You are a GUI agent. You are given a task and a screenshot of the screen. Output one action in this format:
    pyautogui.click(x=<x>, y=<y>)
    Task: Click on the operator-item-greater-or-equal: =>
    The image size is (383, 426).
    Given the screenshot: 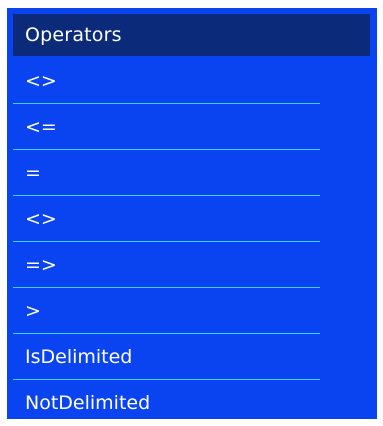 What is the action you would take?
    pyautogui.click(x=191, y=265)
    